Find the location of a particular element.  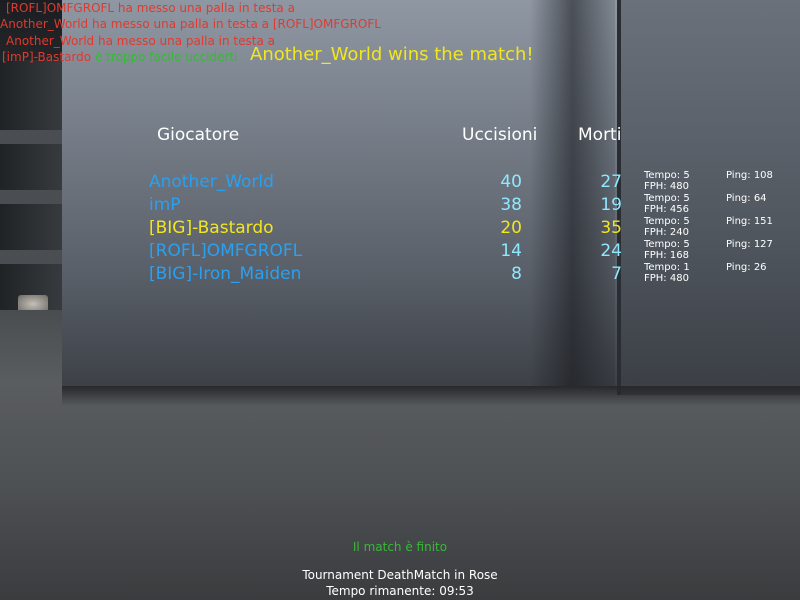

chat-line: [imP]-Bastardo è troppo facile ucciderti is located at coordinates (119, 57).